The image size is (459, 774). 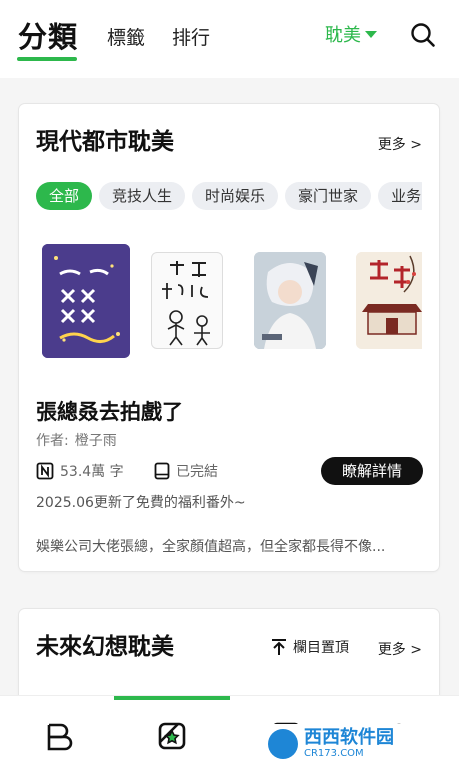 I want to click on watermark-text: 西西软件园 CR173.COM, so click(x=349, y=744).